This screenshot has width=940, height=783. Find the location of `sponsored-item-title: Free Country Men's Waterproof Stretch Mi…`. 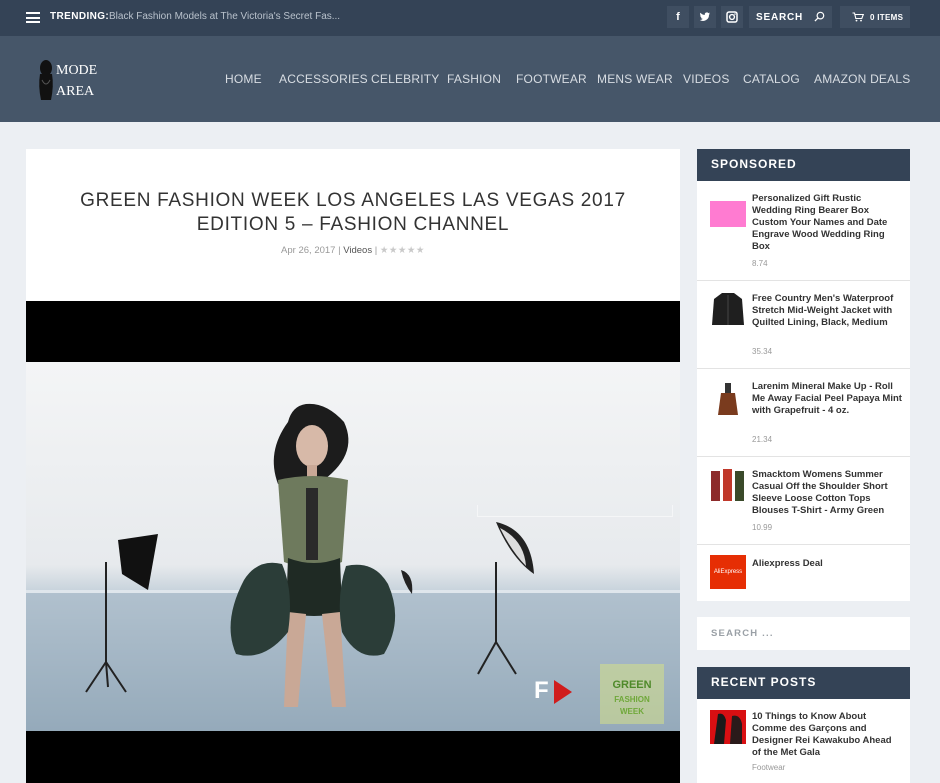

sponsored-item-title: Free Country Men's Waterproof Stretch Mi… is located at coordinates (827, 311).